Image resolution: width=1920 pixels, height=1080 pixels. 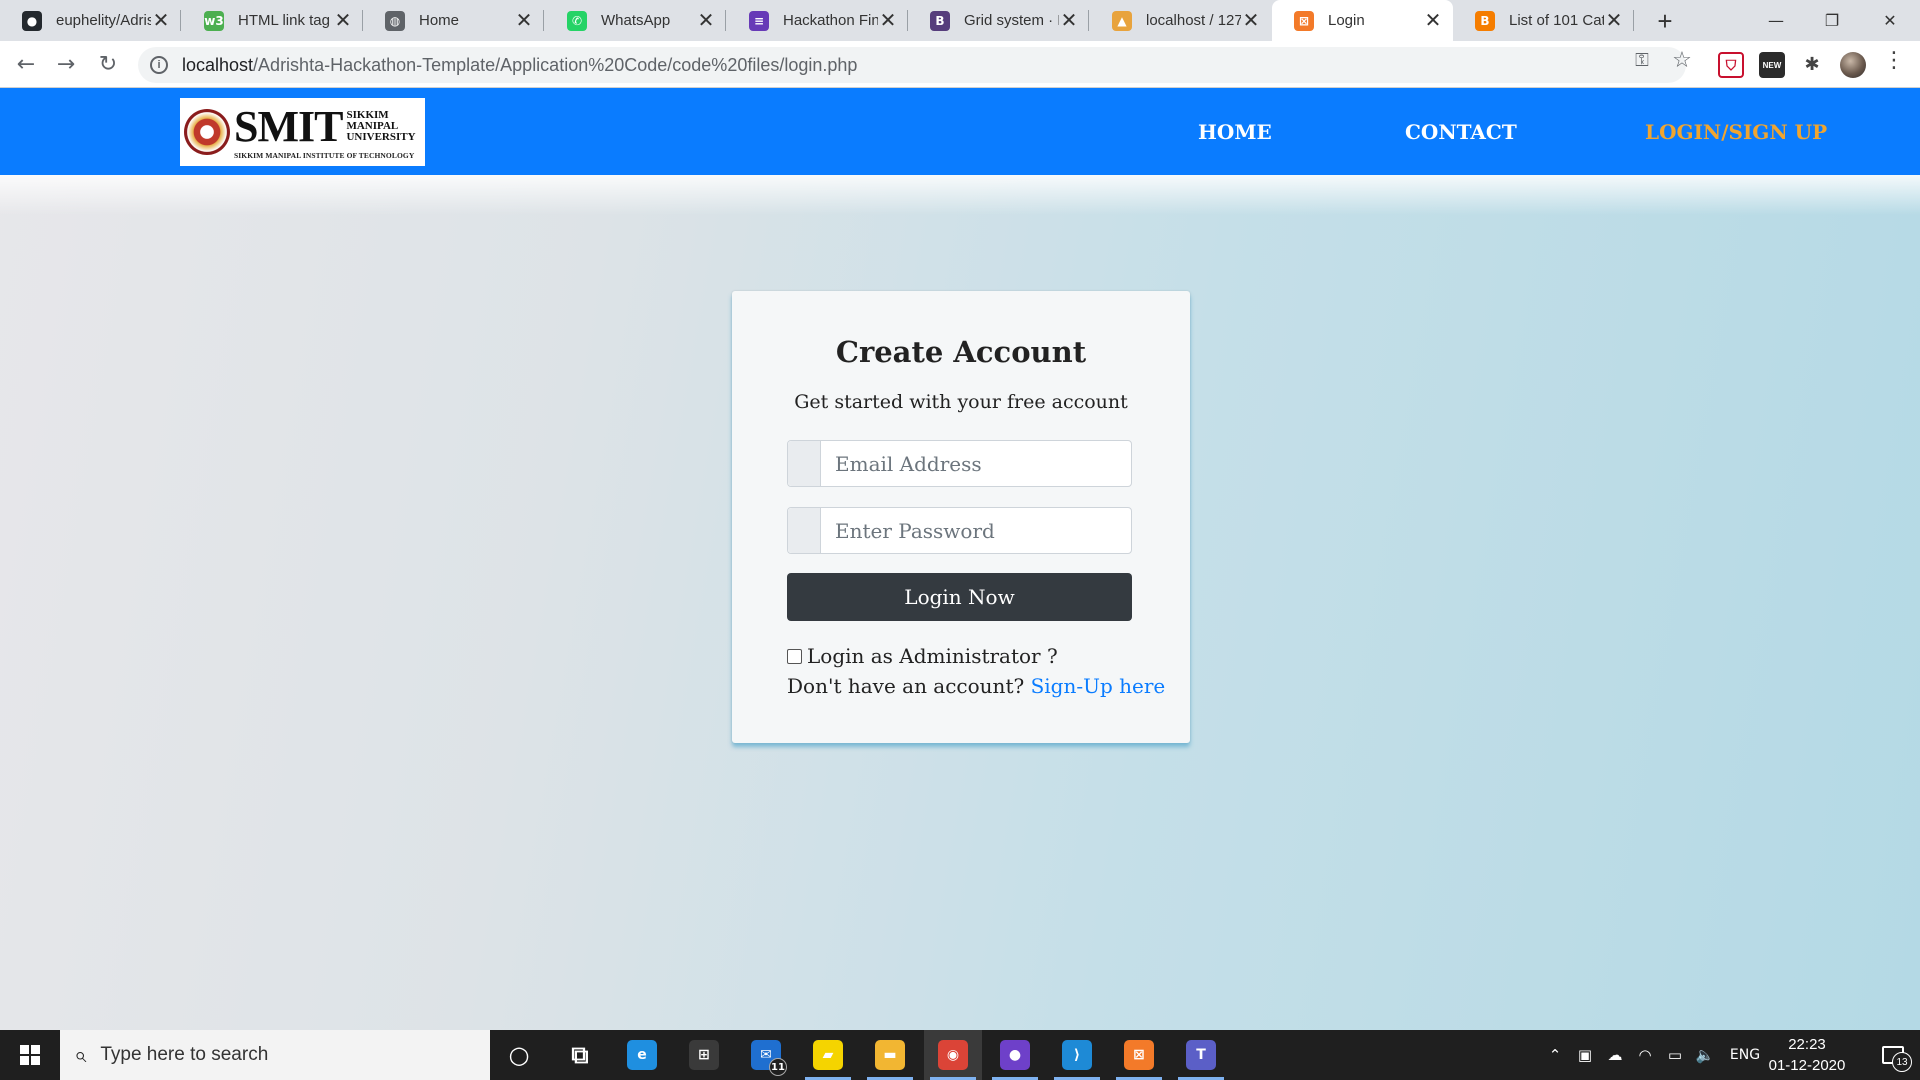 I want to click on browser-tab: ✆ WhatsApp ✕, so click(x=635, y=20).